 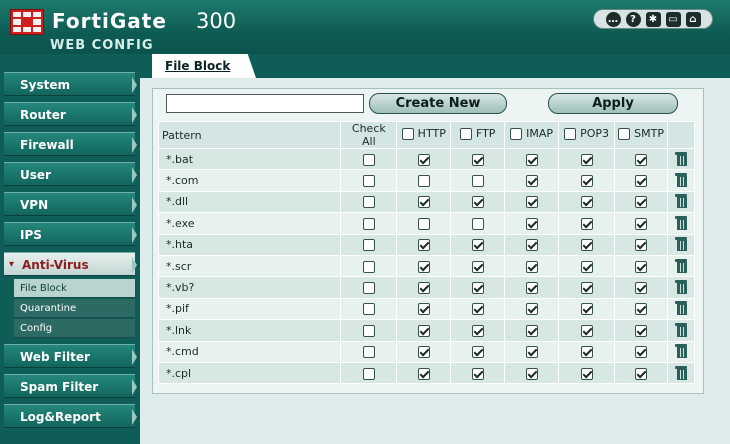 I want to click on sidebar-item-vpn: VPN, so click(x=70, y=204).